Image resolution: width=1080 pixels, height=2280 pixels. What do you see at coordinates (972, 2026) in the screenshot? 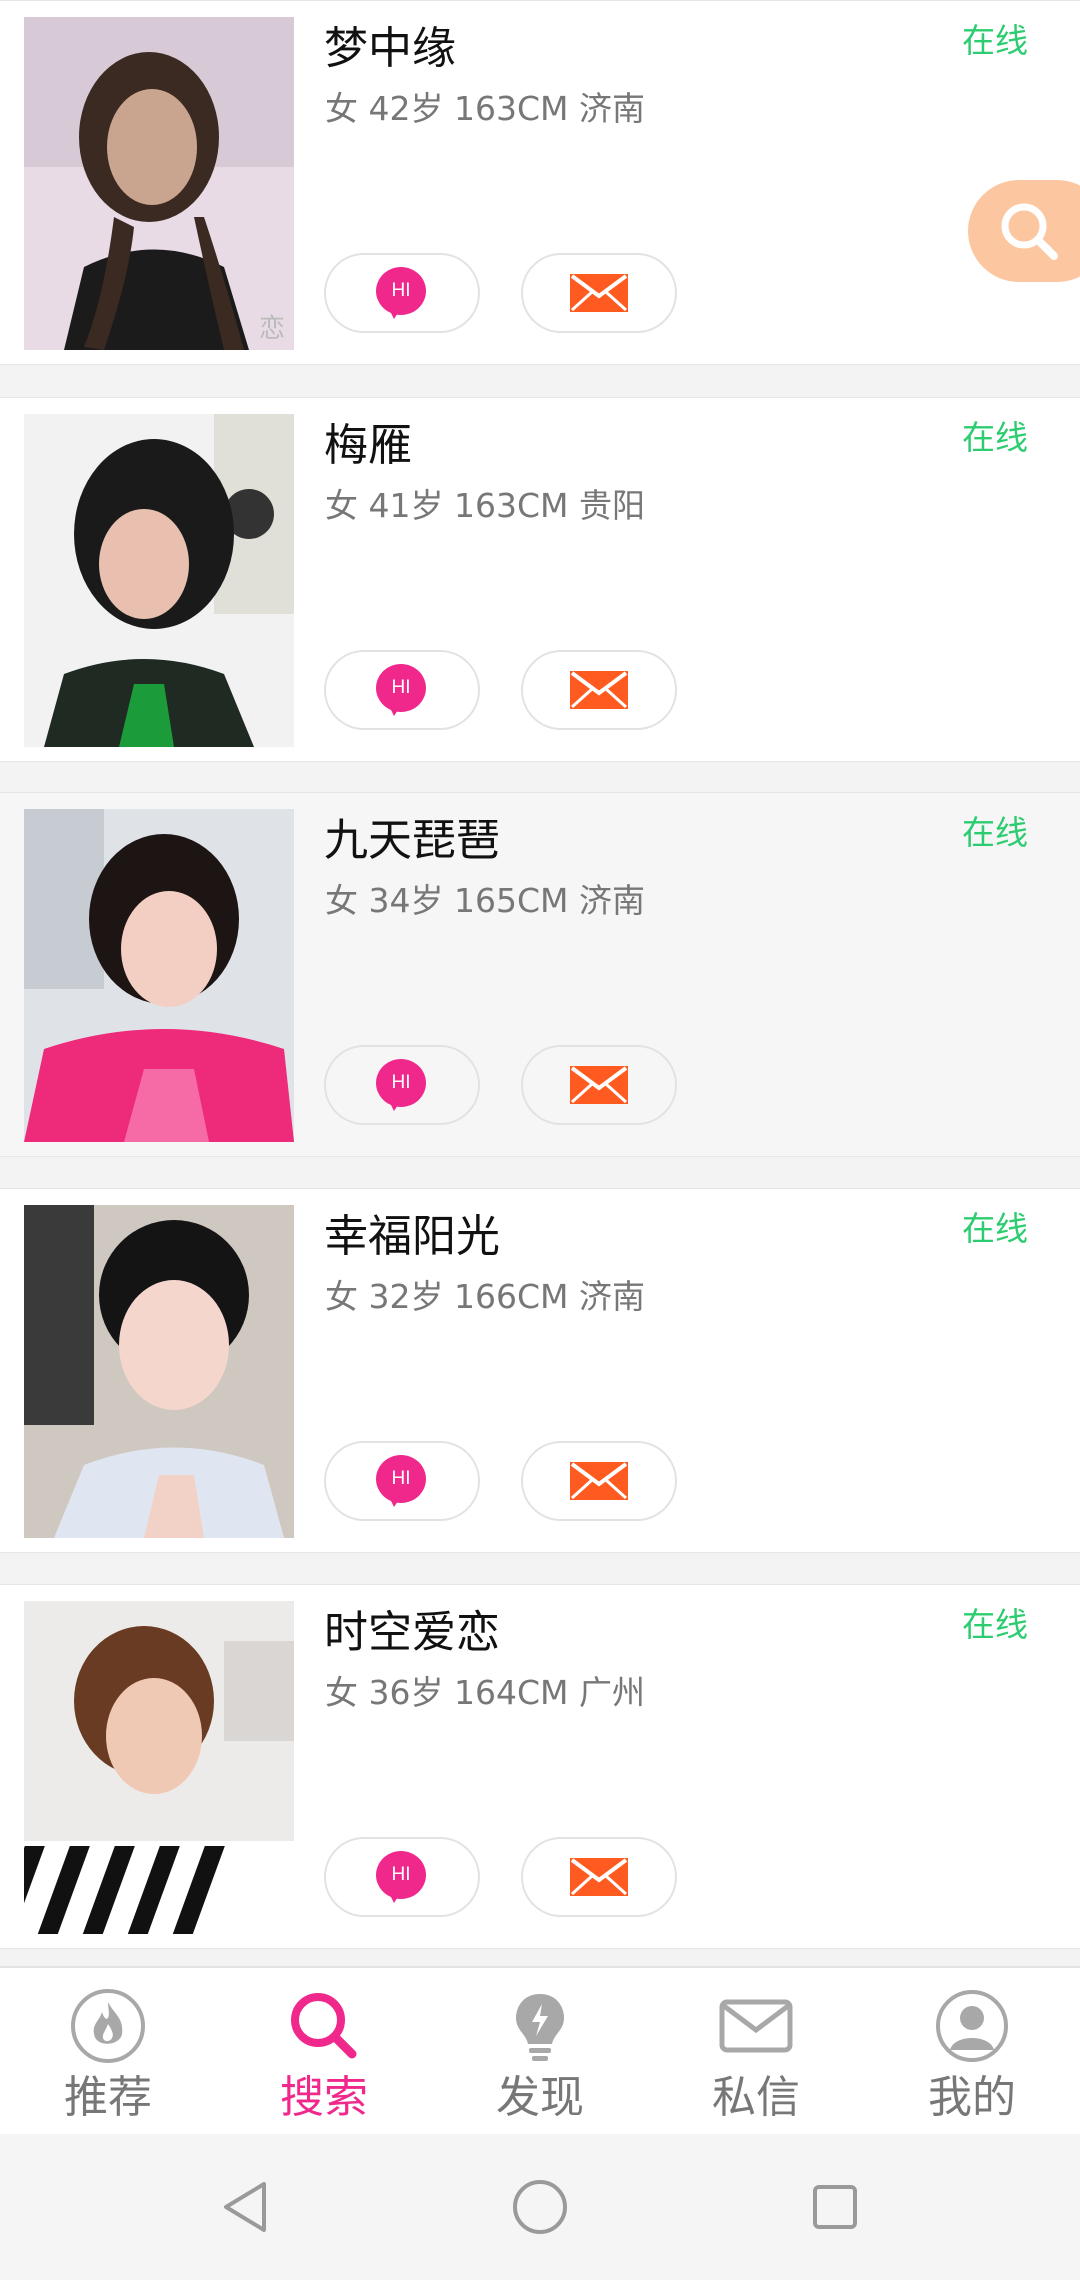
I see `profile-icon` at bounding box center [972, 2026].